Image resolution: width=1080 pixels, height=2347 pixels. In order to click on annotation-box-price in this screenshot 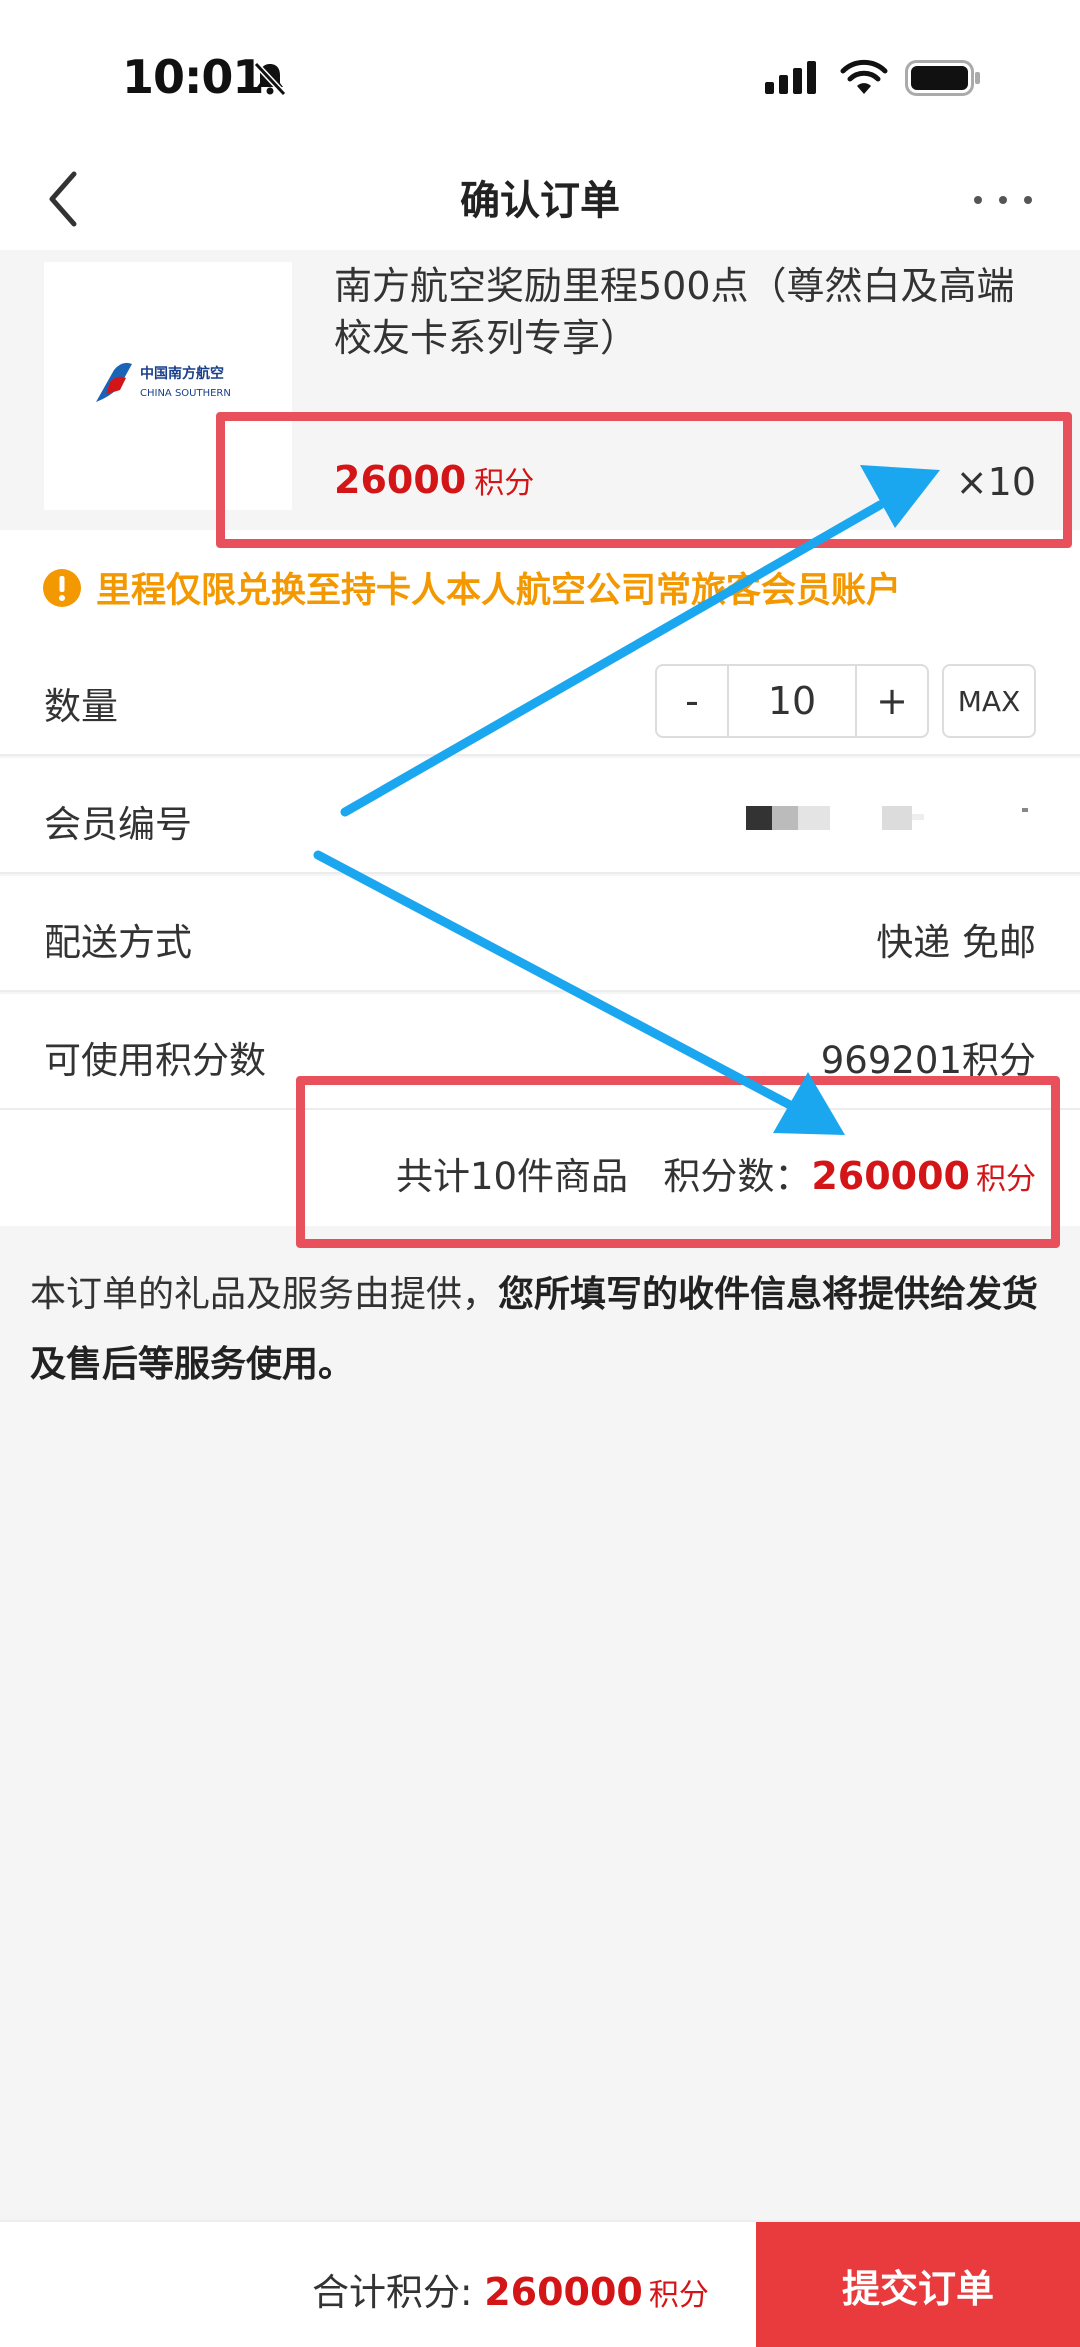, I will do `click(644, 480)`.